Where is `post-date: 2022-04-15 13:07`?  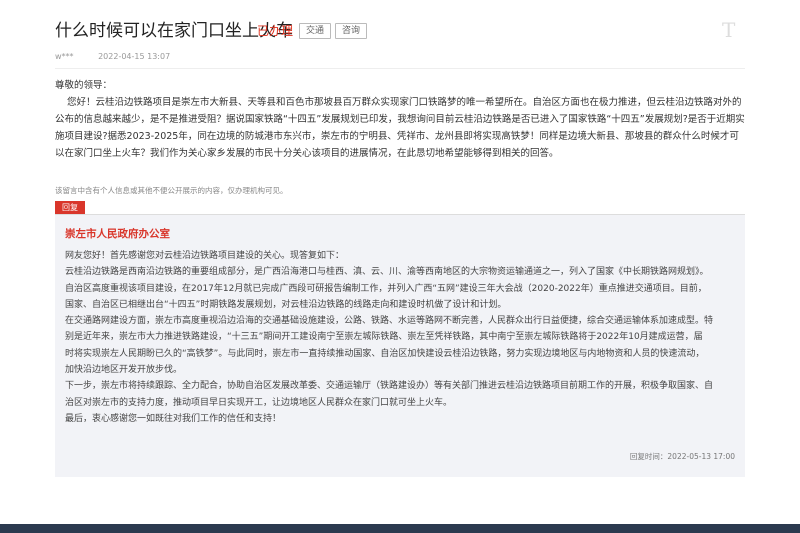 post-date: 2022-04-15 13:07 is located at coordinates (134, 56).